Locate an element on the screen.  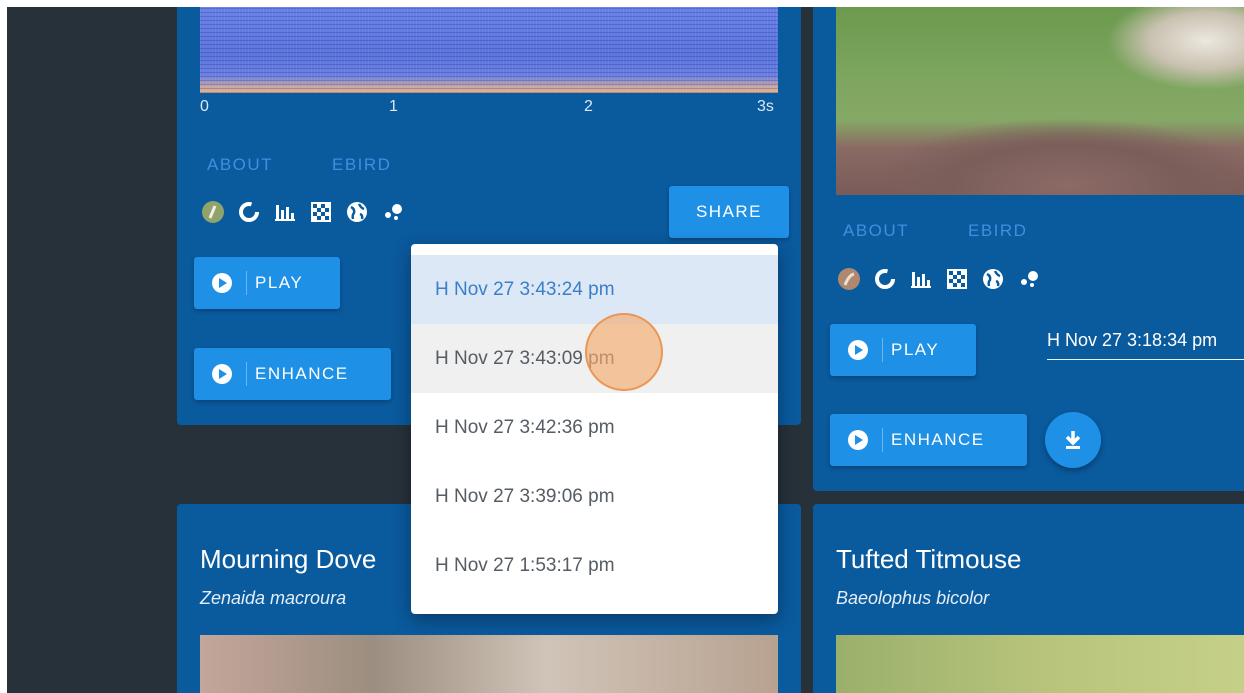
axis-tick: 0 is located at coordinates (204, 106).